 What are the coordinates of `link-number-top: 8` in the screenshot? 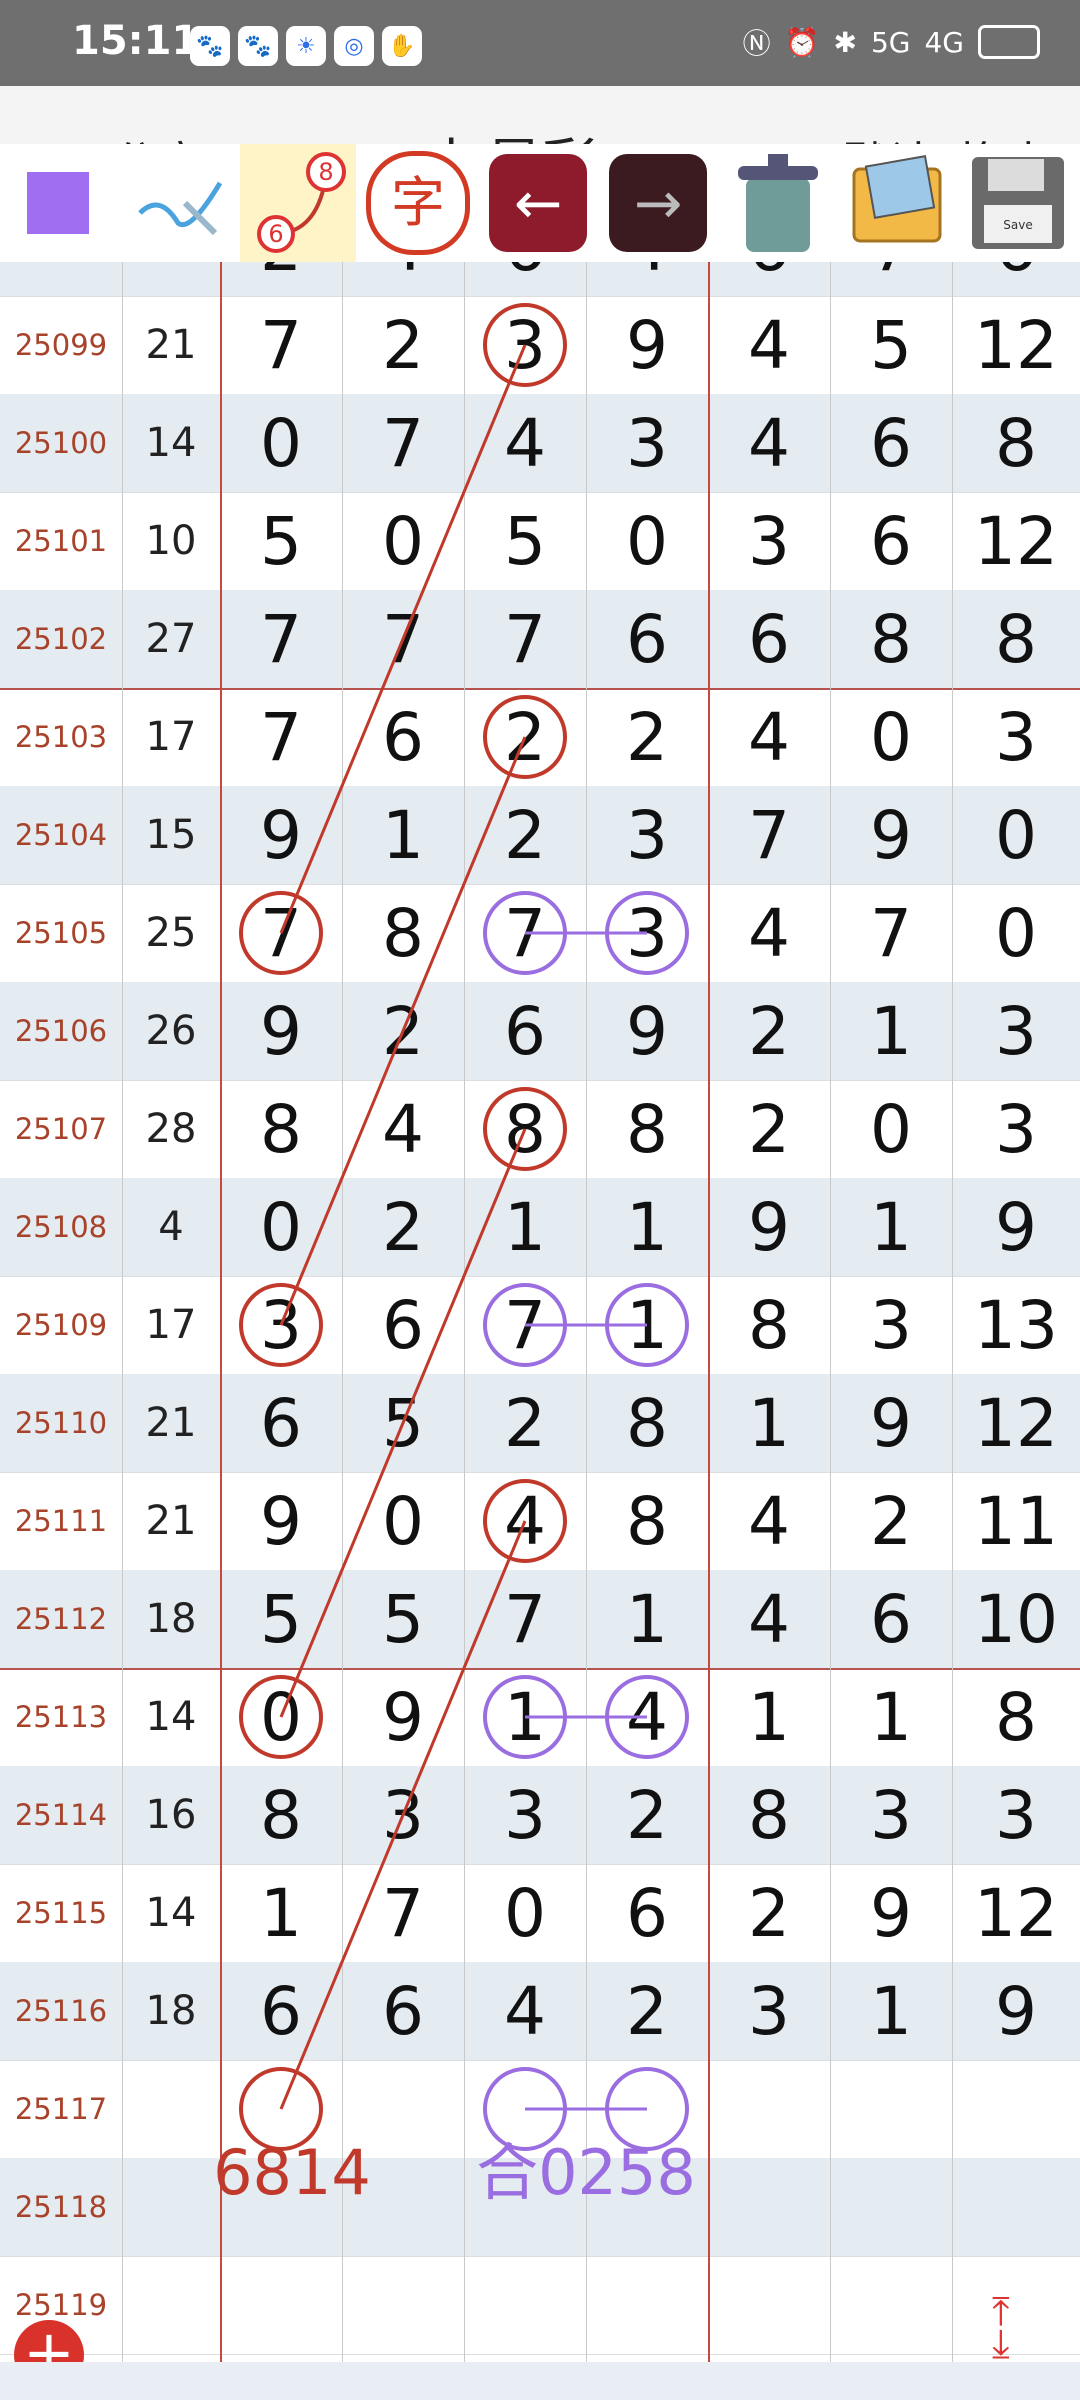 It's located at (325, 172).